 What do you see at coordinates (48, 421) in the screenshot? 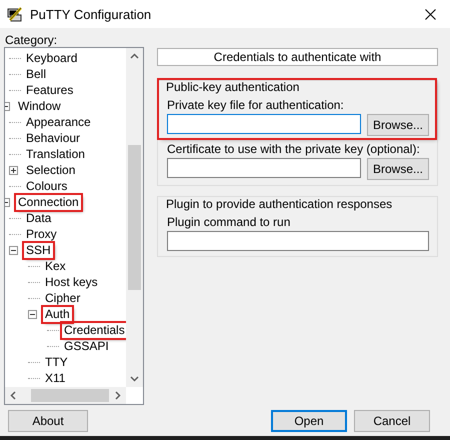
I see `dialog-button: About` at bounding box center [48, 421].